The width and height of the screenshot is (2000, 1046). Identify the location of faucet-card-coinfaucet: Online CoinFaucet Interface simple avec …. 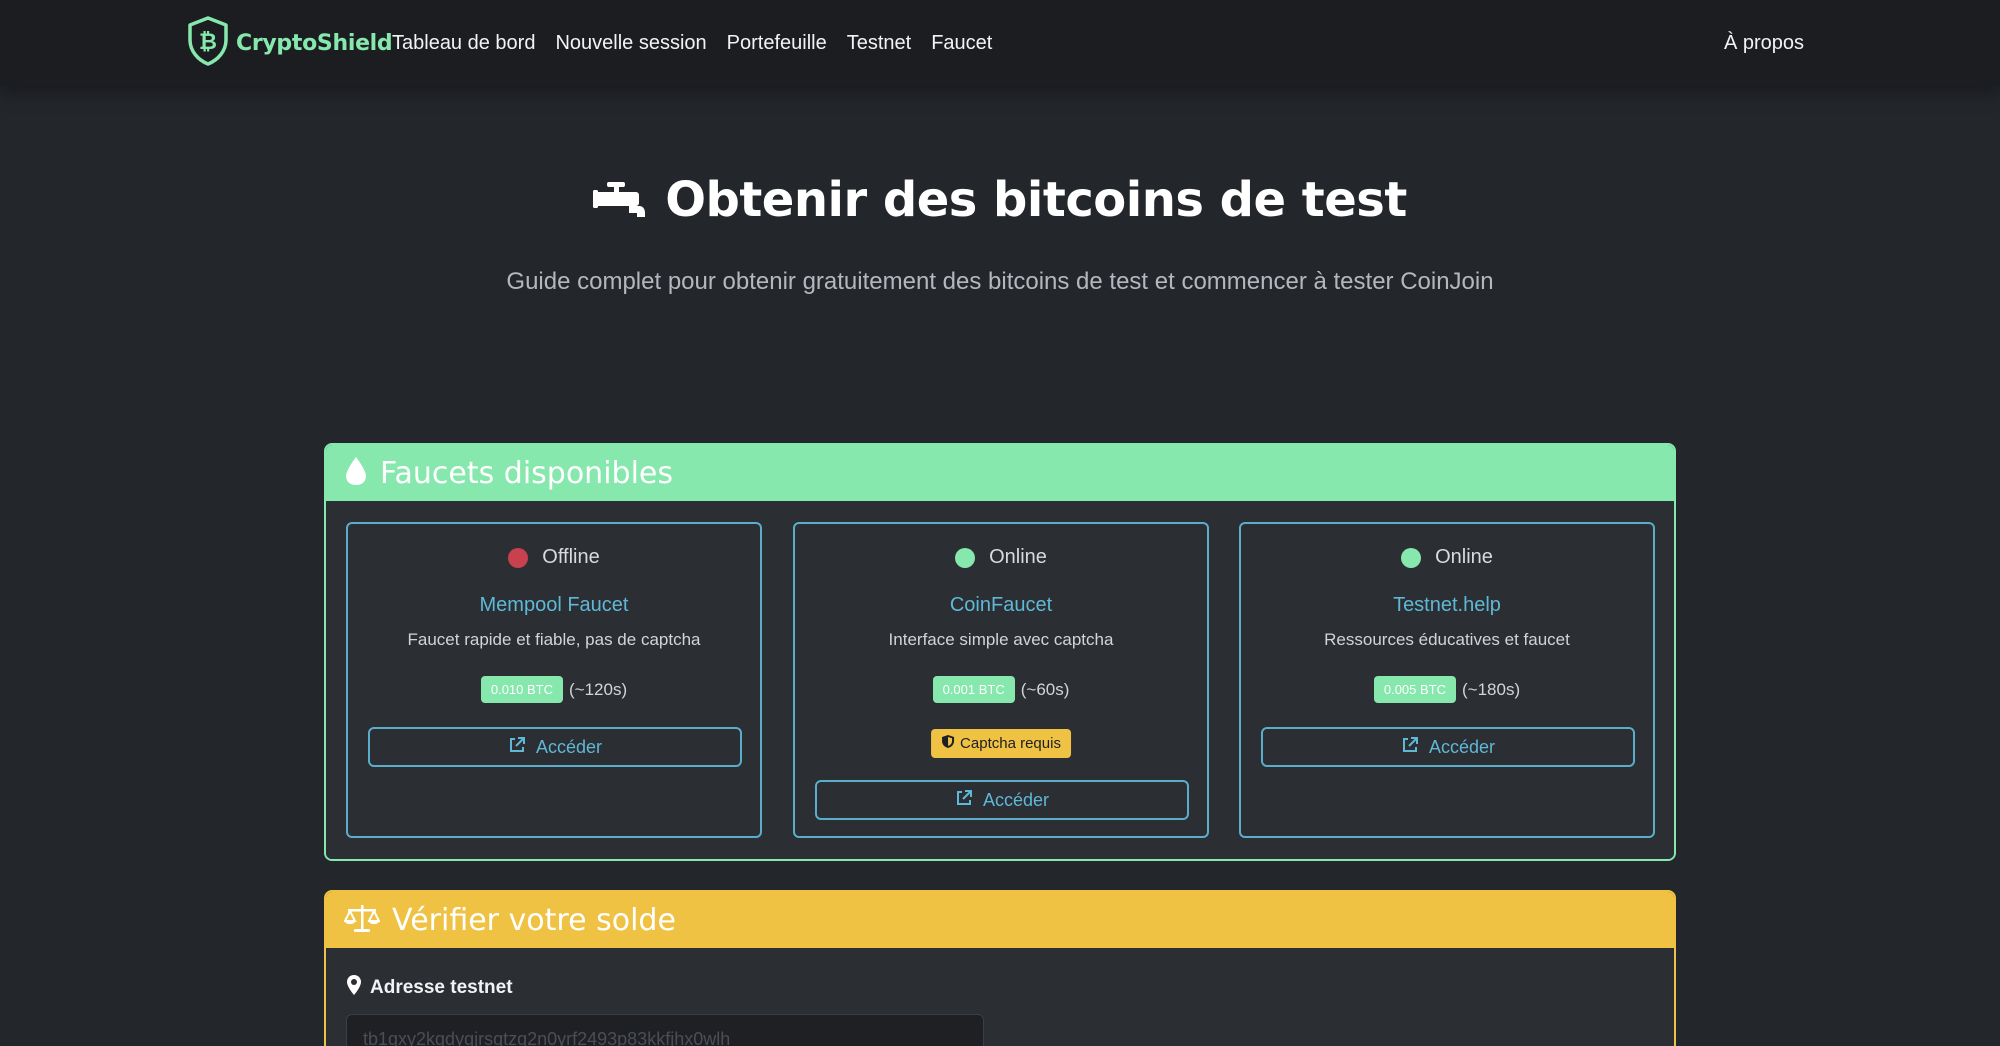
(1001, 680).